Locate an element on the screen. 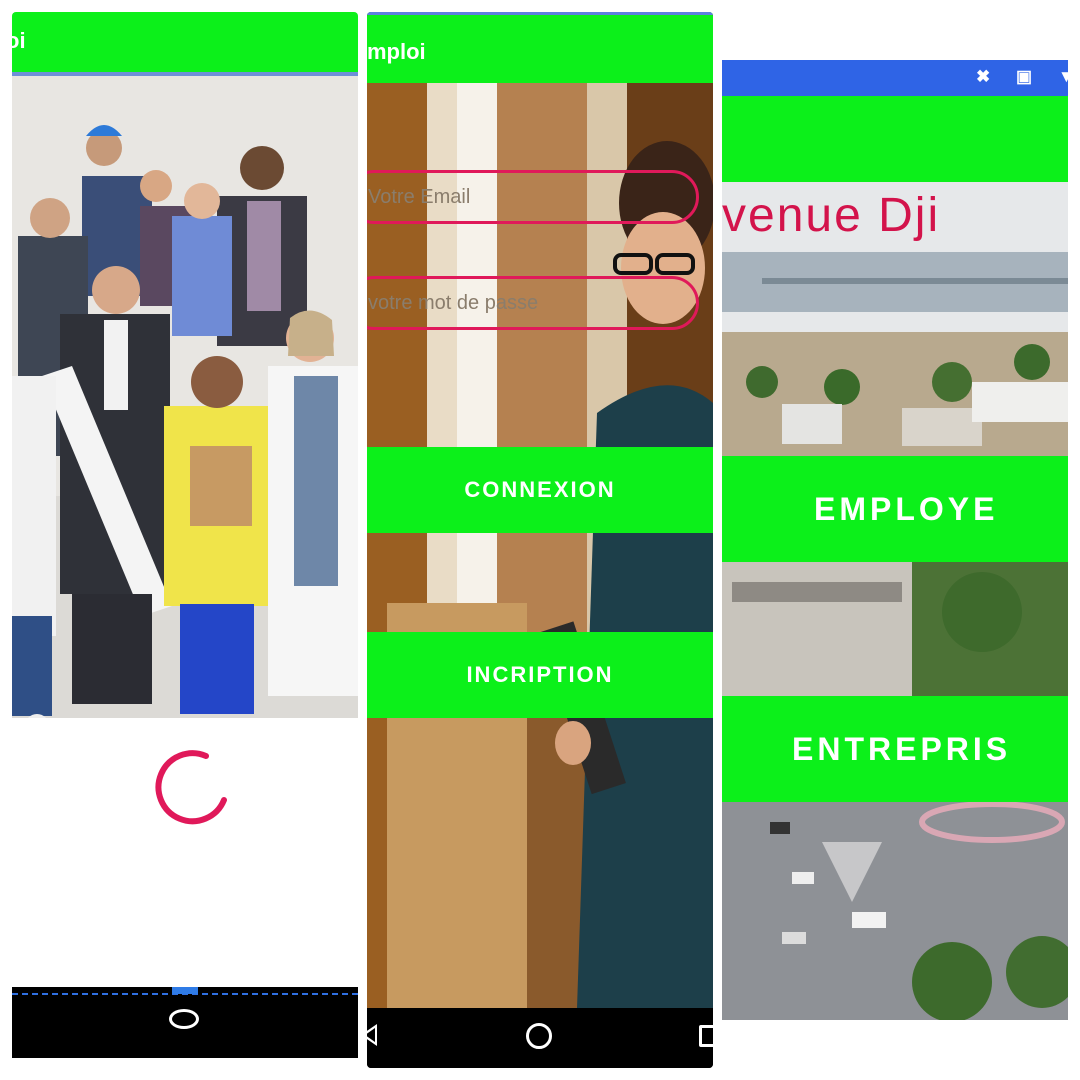 The image size is (1080, 1080). inscription-button: INCRIPTION is located at coordinates (540, 675).